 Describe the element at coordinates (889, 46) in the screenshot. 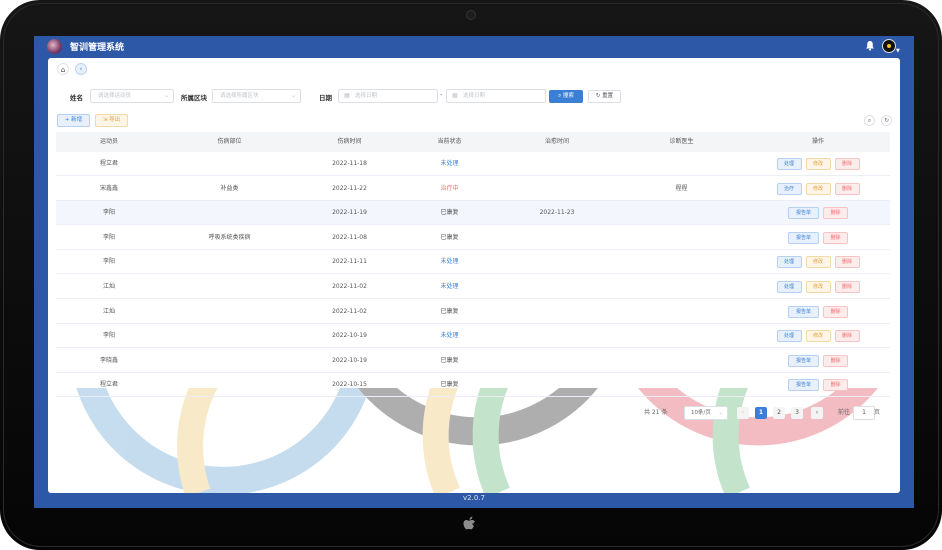

I see `avatar` at that location.